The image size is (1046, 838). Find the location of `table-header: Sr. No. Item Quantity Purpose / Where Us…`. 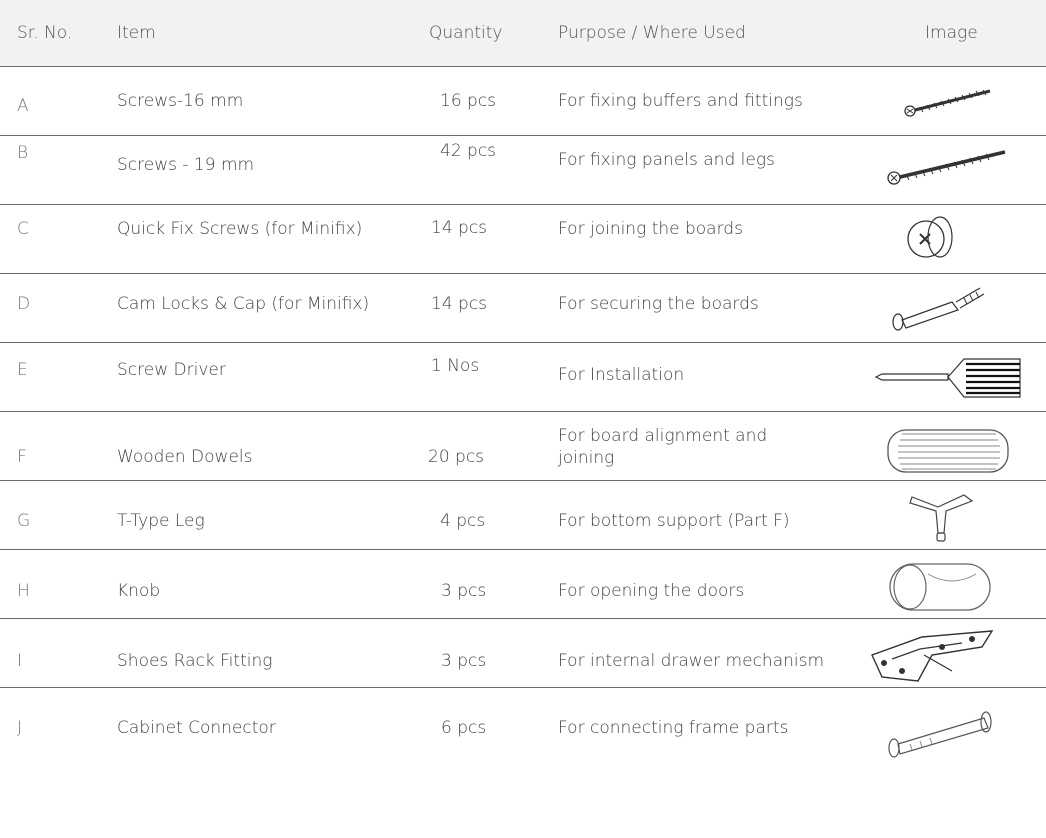

table-header: Sr. No. Item Quantity Purpose / Where Us… is located at coordinates (523, 33).